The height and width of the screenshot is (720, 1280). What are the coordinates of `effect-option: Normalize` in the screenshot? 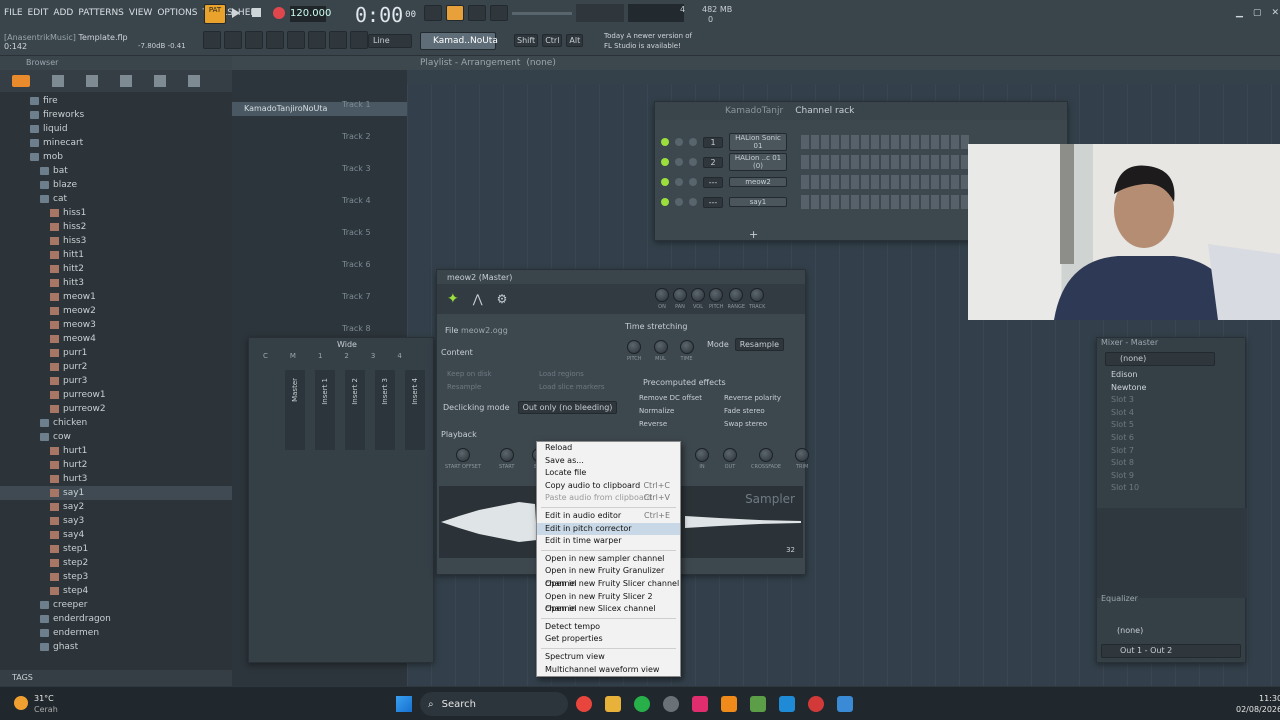 It's located at (671, 411).